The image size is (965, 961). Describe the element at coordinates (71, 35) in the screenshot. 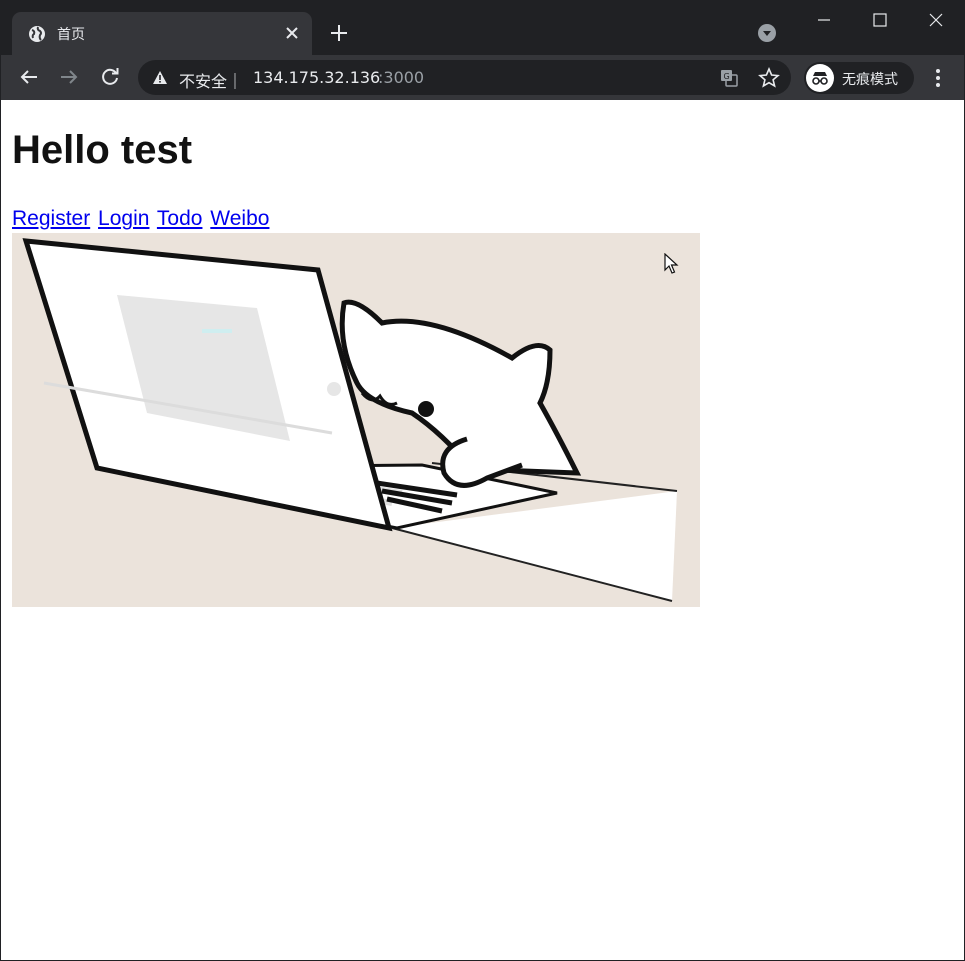

I see `tab-title: 首页` at that location.